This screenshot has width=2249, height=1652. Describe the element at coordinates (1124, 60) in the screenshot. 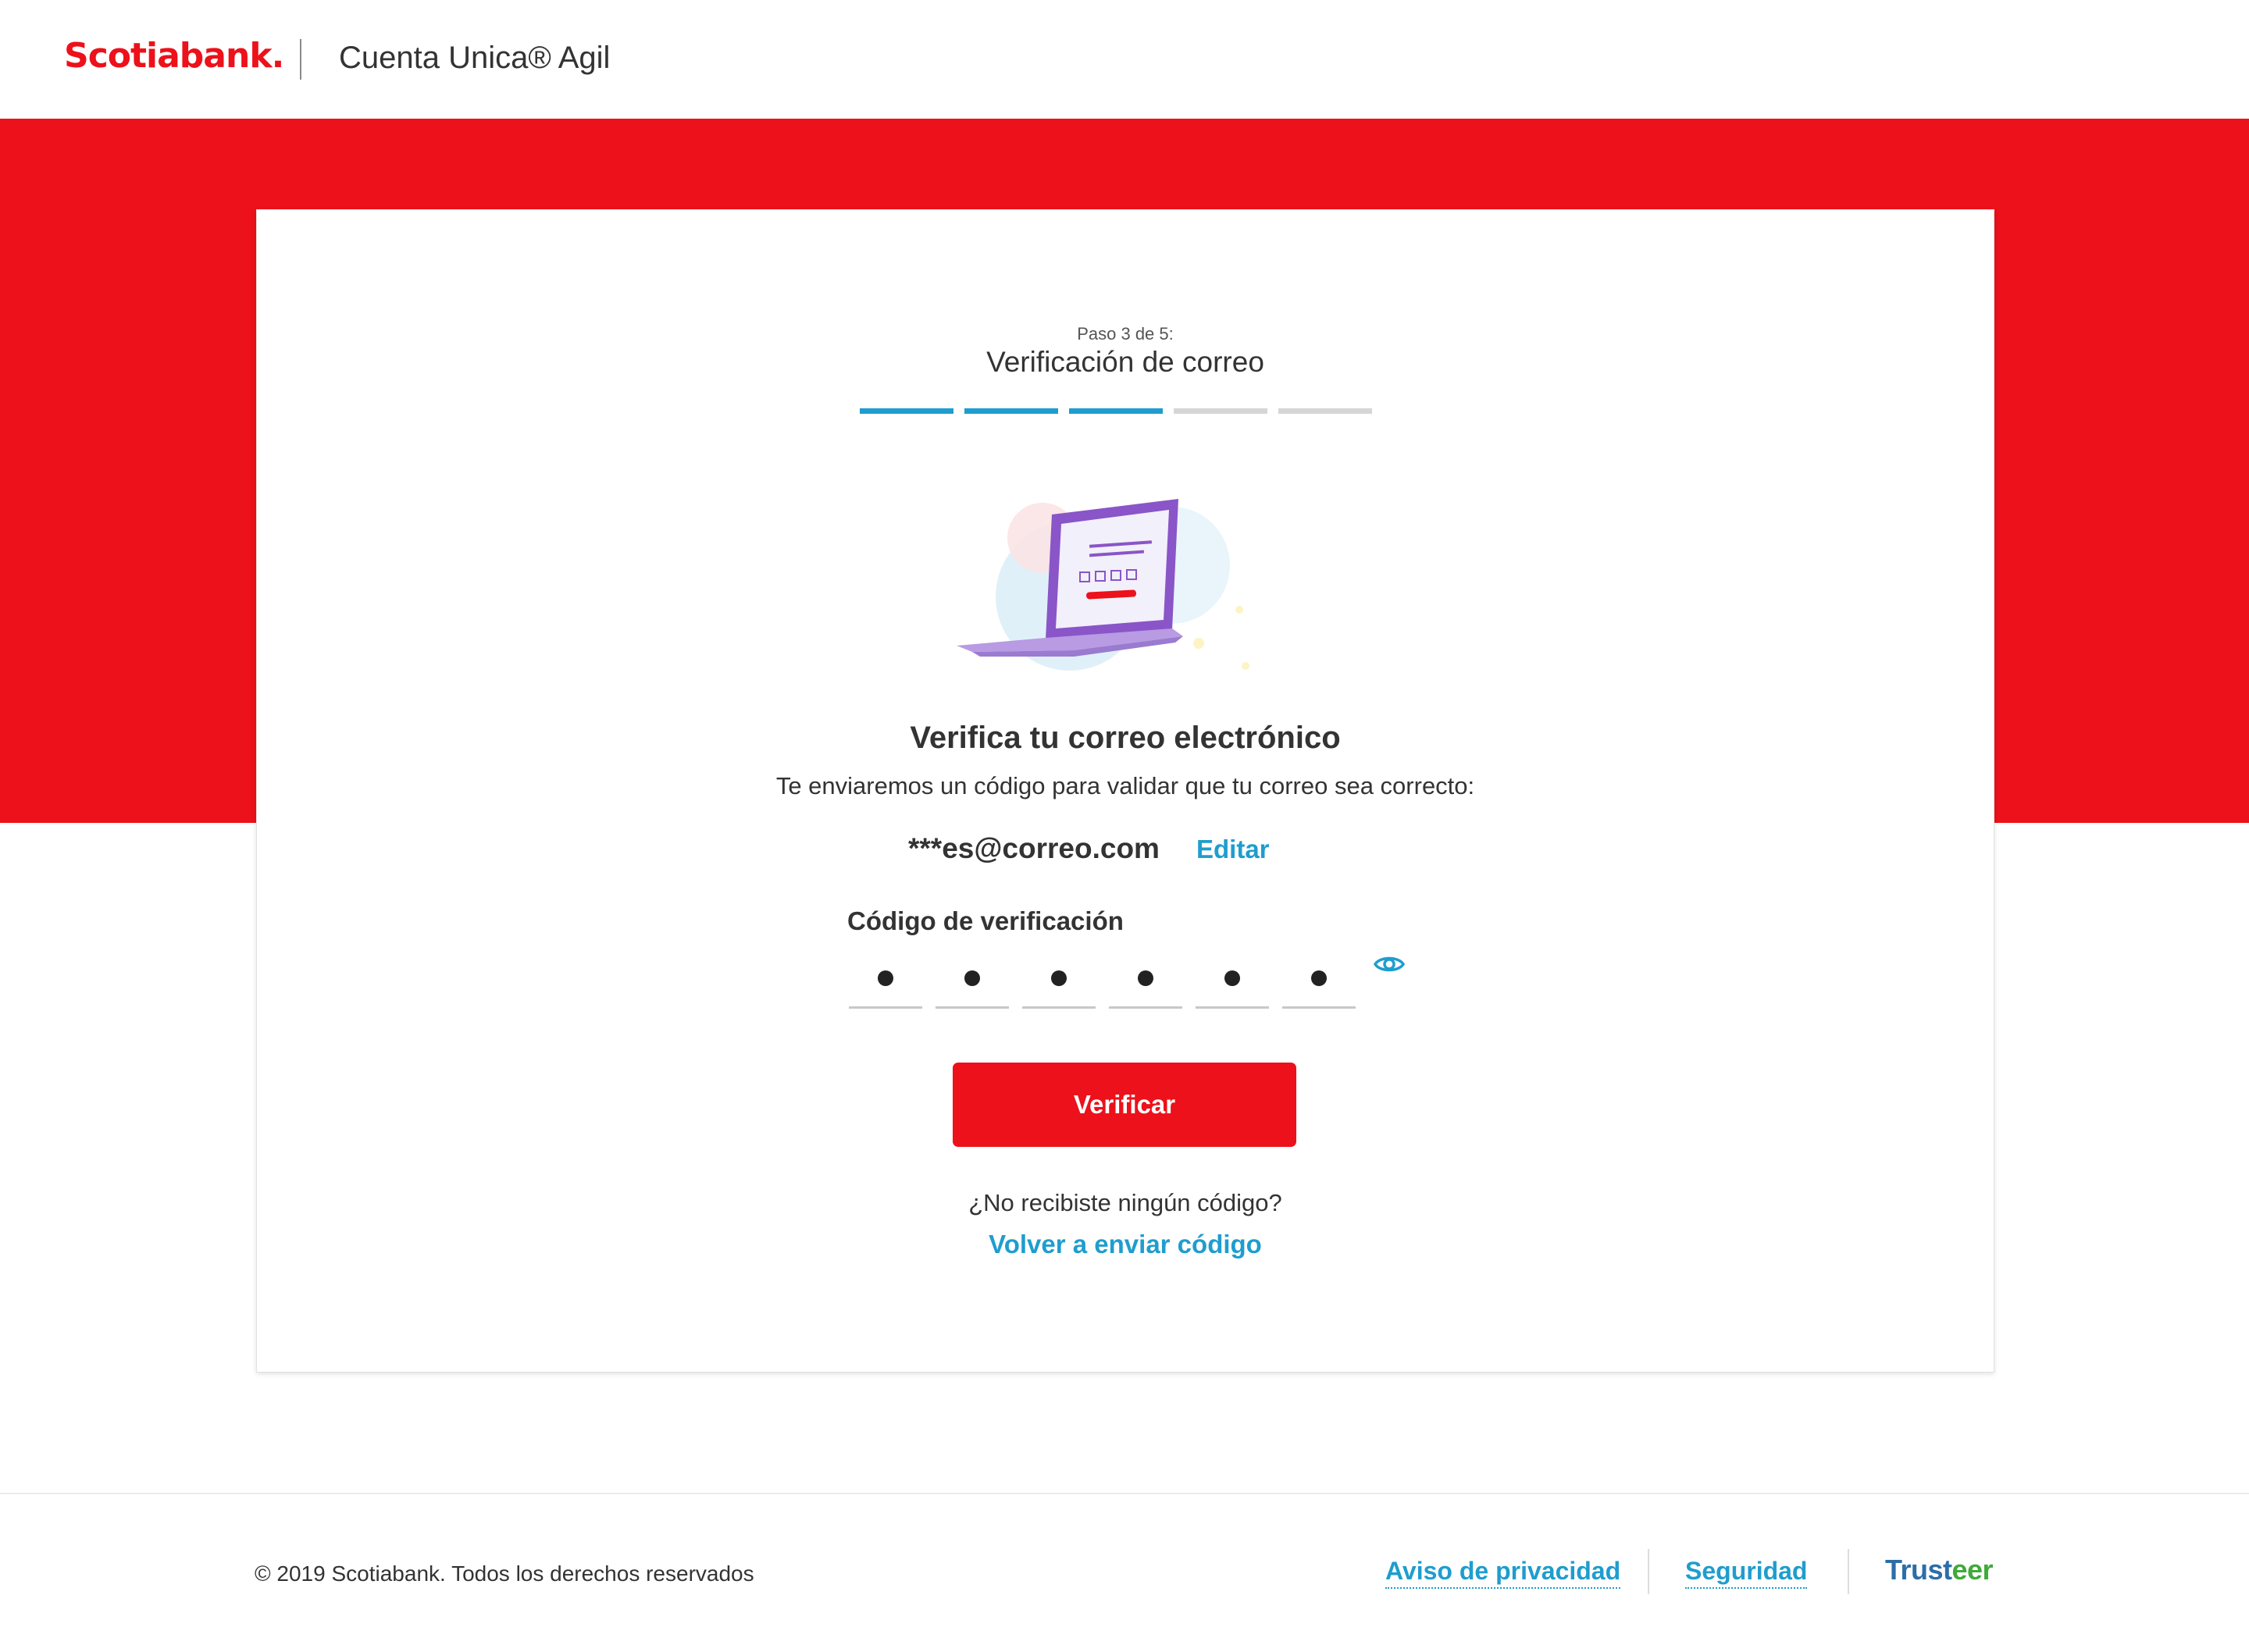

I see `top-header: Scotiabank. Cuenta Unica® Agil` at that location.